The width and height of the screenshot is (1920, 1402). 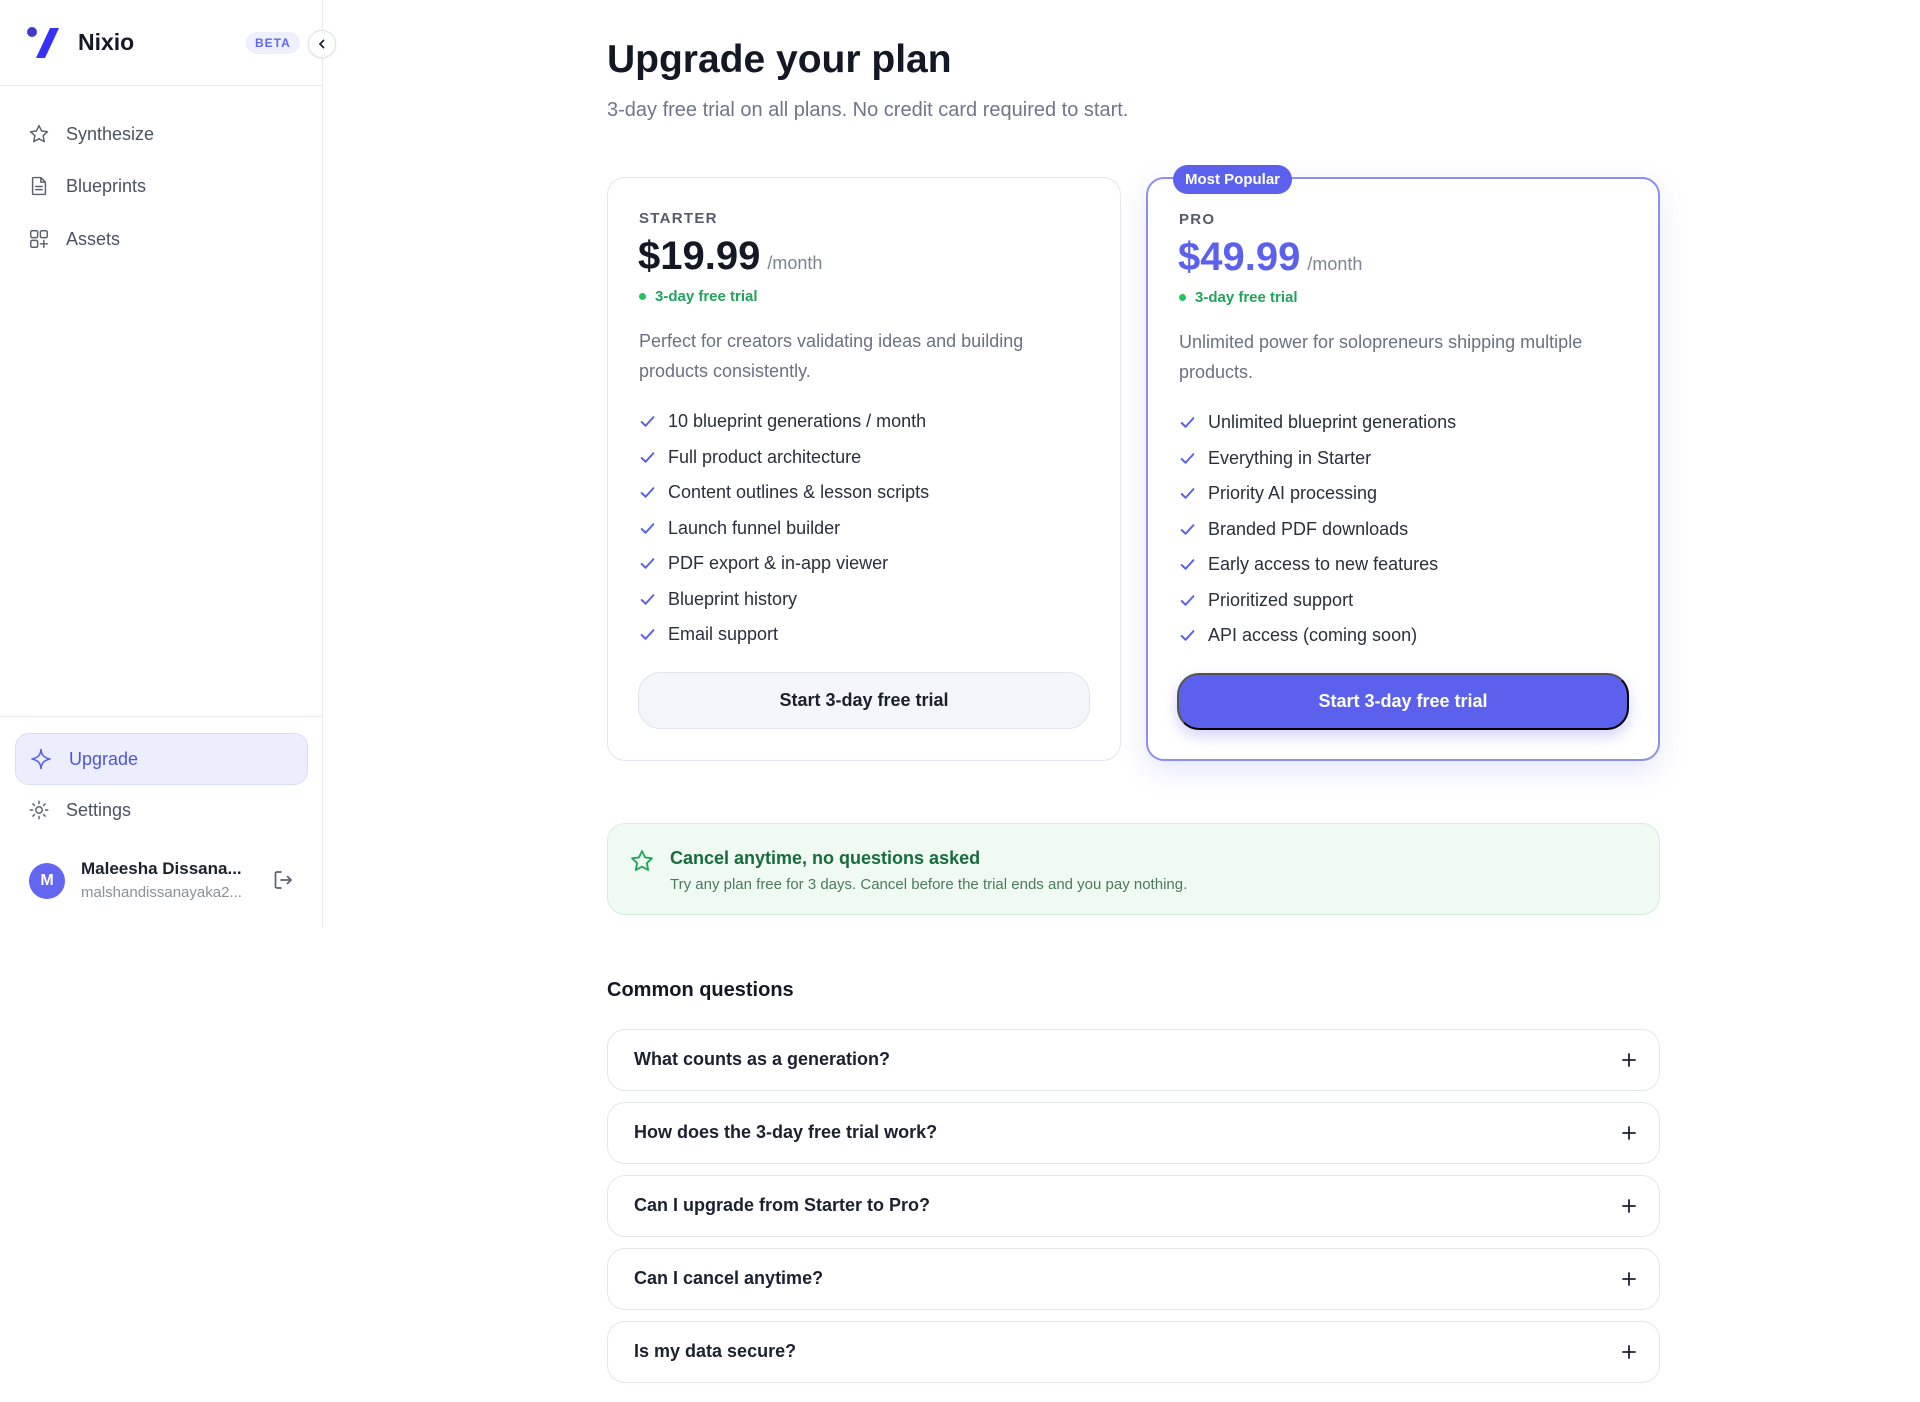 I want to click on feature-item: Priority AI processing, so click(x=1317, y=494).